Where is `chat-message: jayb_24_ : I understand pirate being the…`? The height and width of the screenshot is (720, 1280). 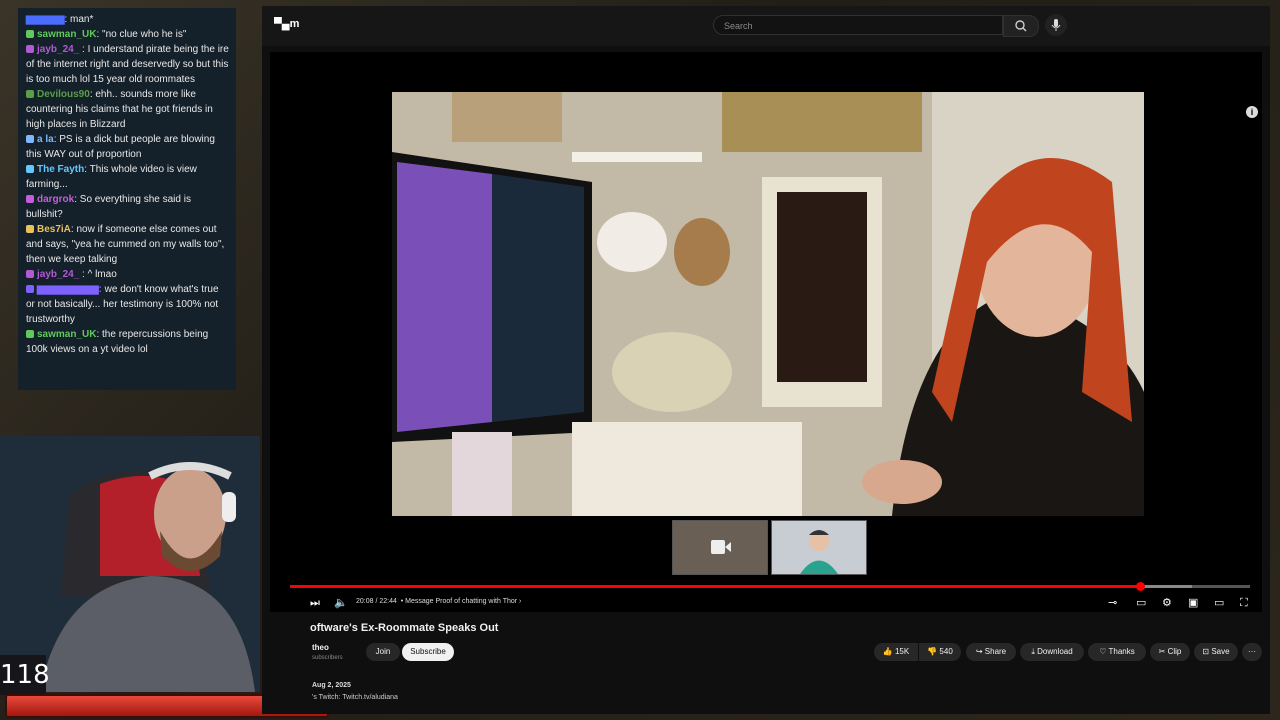
chat-message: jayb_24_ : I understand pirate being the… is located at coordinates (127, 64).